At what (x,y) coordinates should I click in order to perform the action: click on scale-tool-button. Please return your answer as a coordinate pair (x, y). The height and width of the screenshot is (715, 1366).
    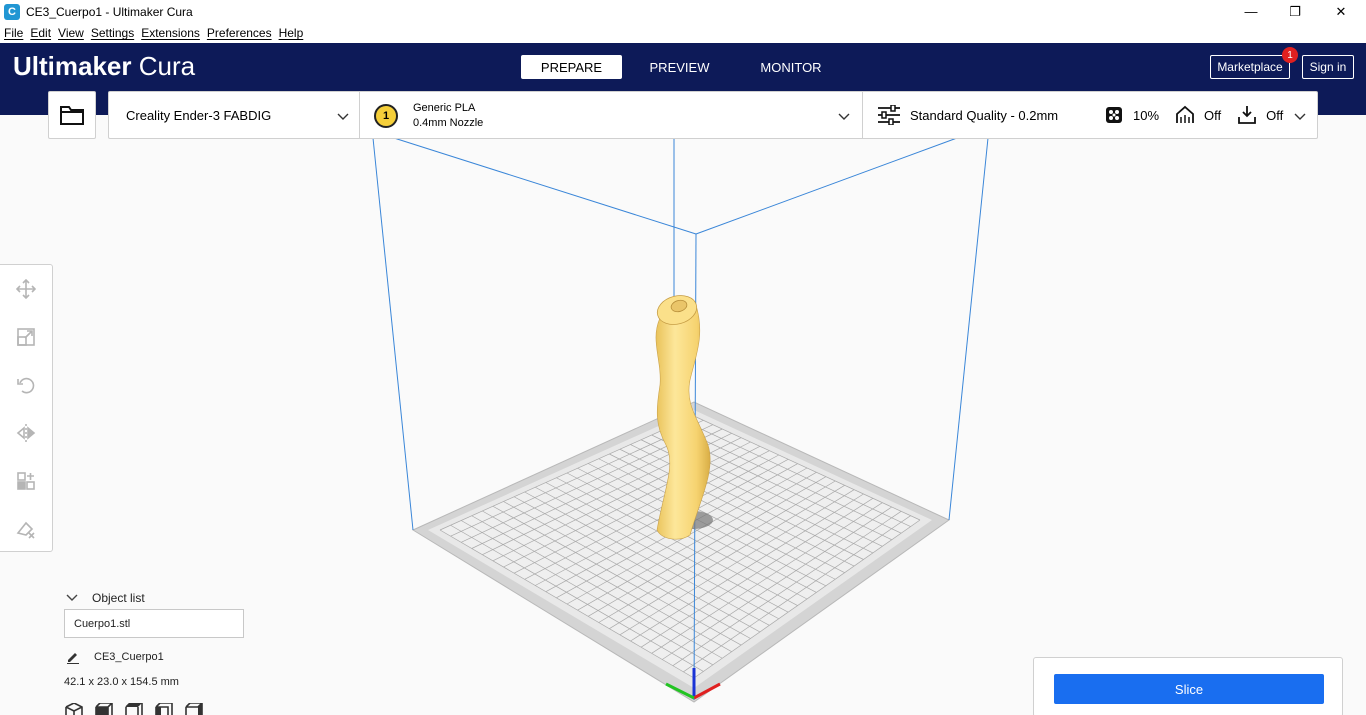
    Looking at the image, I should click on (26, 337).